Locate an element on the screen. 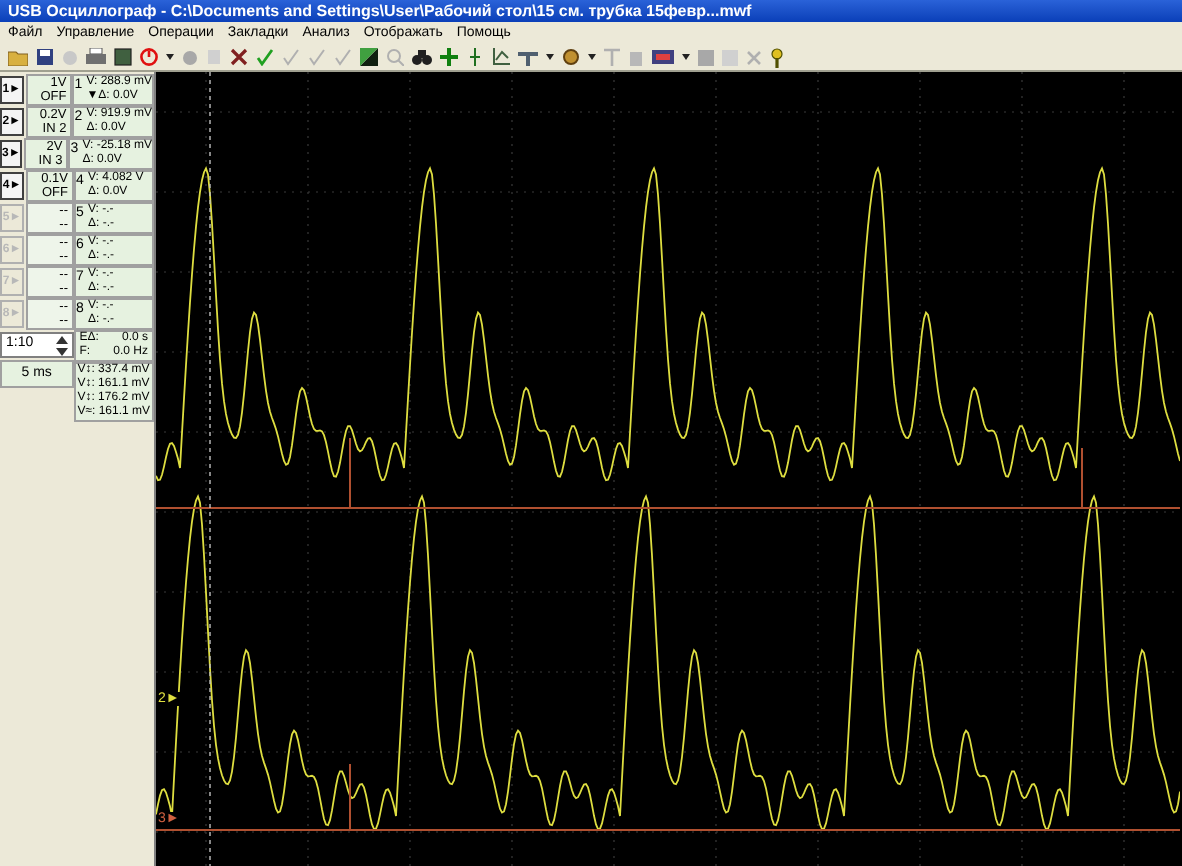  folder-icon is located at coordinates (18, 57).